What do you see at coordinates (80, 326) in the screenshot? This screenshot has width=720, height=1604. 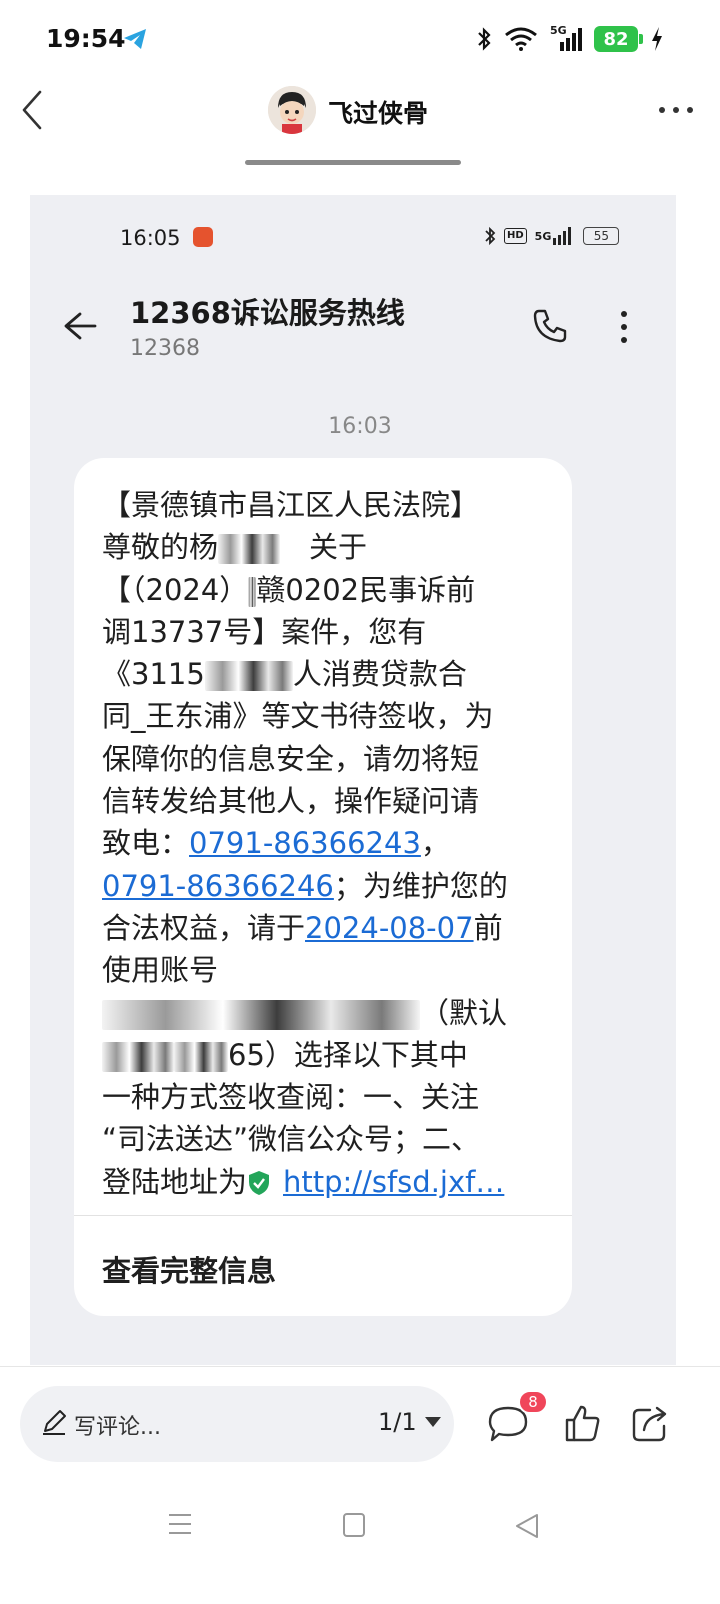 I see `inner-back-arrow-icon` at bounding box center [80, 326].